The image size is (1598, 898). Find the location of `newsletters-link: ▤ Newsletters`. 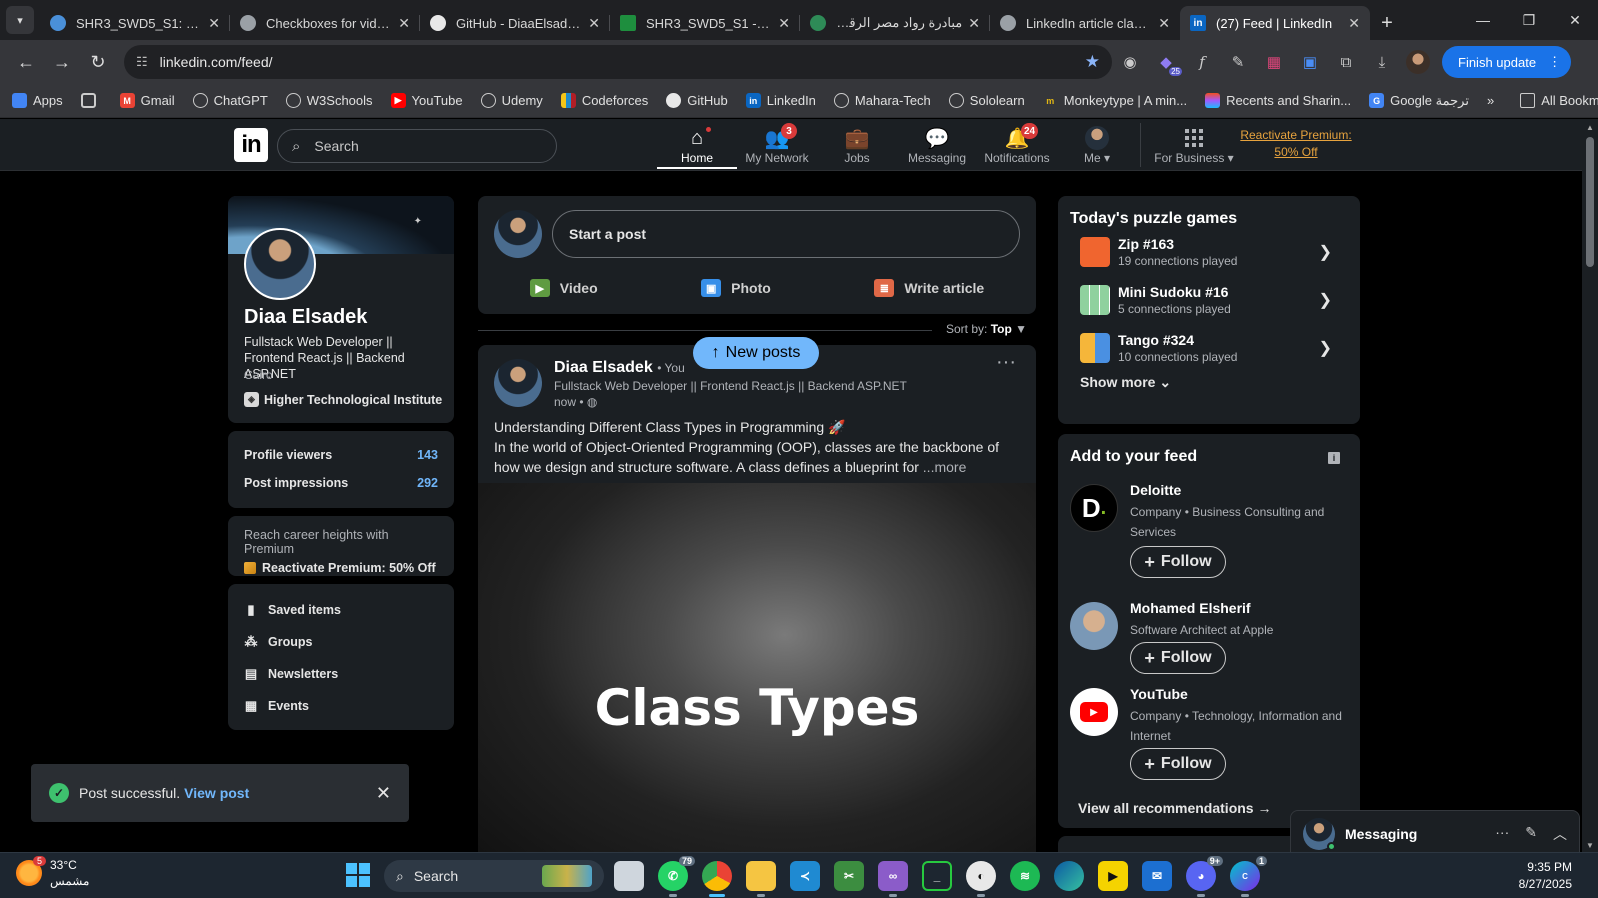

newsletters-link: ▤ Newsletters is located at coordinates (341, 674).